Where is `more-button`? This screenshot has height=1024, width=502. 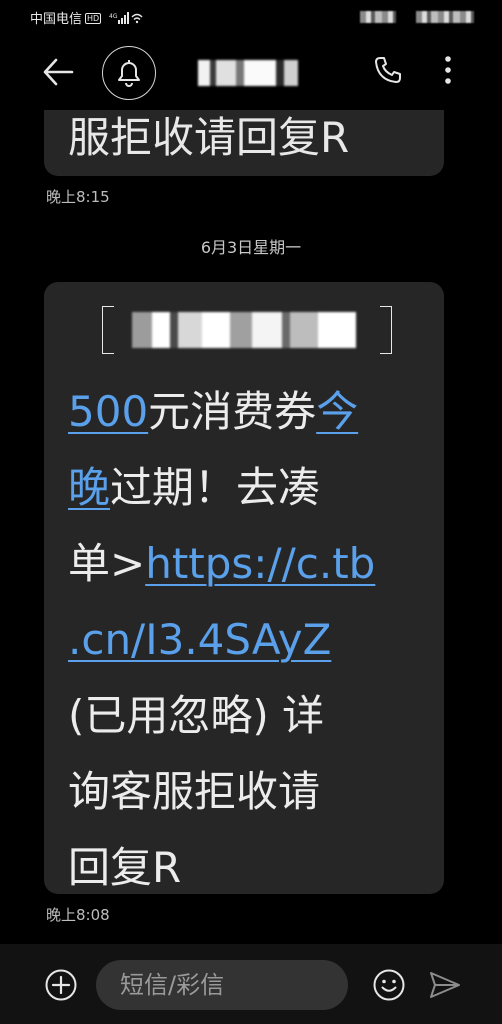
more-button is located at coordinates (448, 71).